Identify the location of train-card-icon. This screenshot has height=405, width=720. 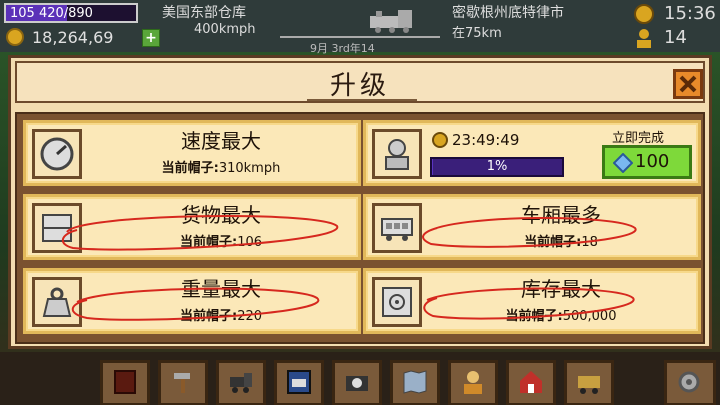
(299, 382).